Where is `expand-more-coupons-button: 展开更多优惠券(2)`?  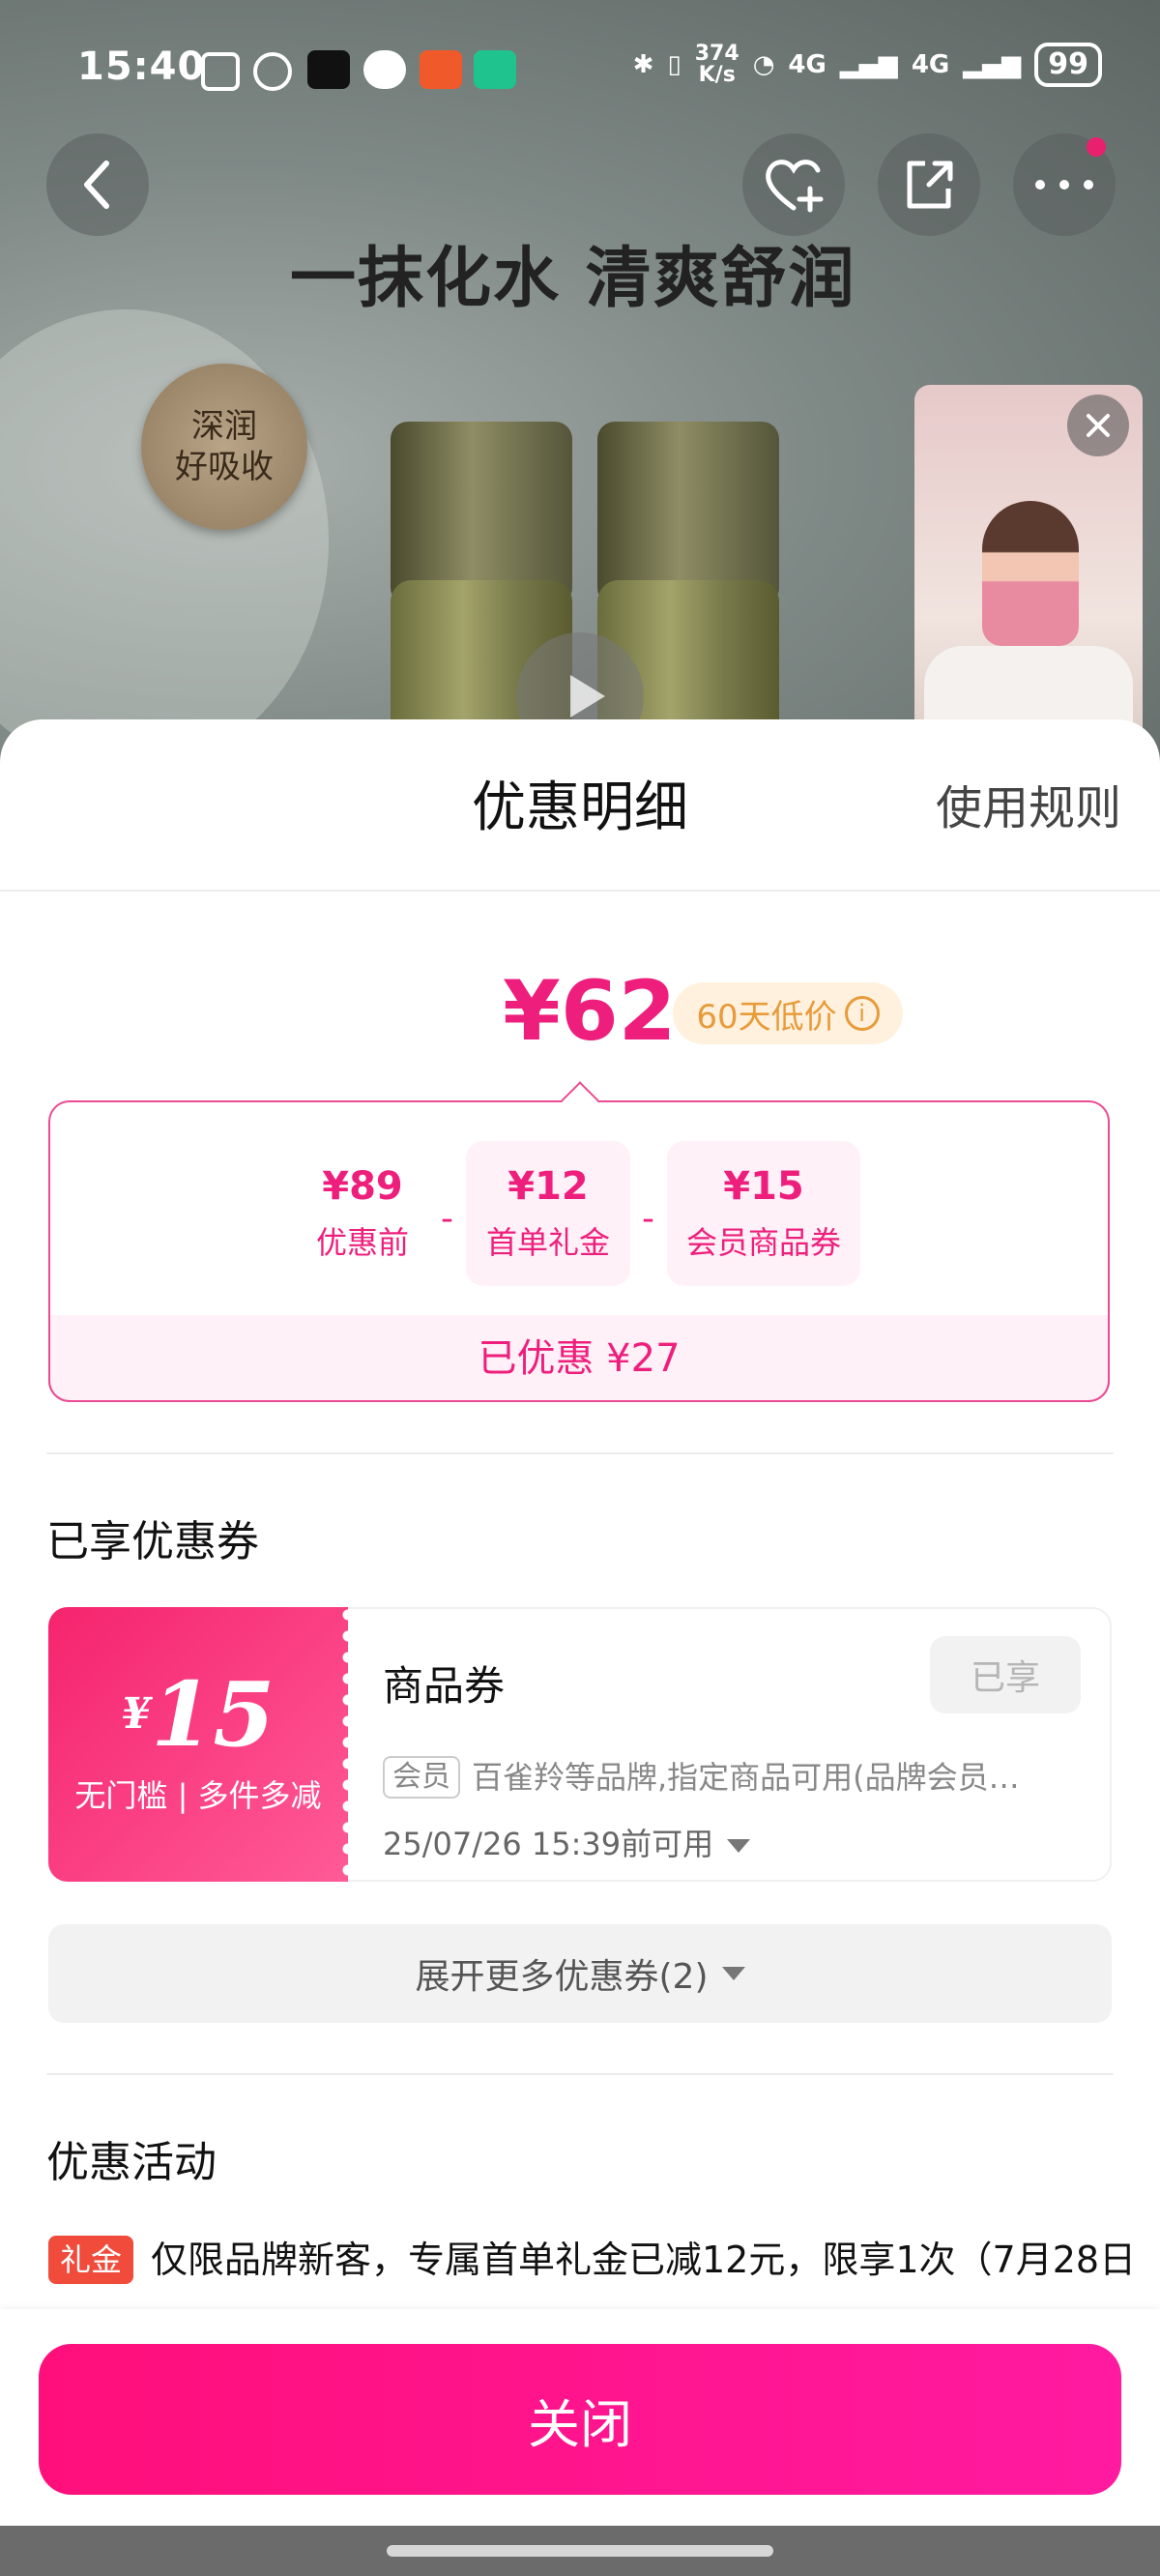
expand-more-coupons-button: 展开更多优惠券(2) is located at coordinates (580, 1973).